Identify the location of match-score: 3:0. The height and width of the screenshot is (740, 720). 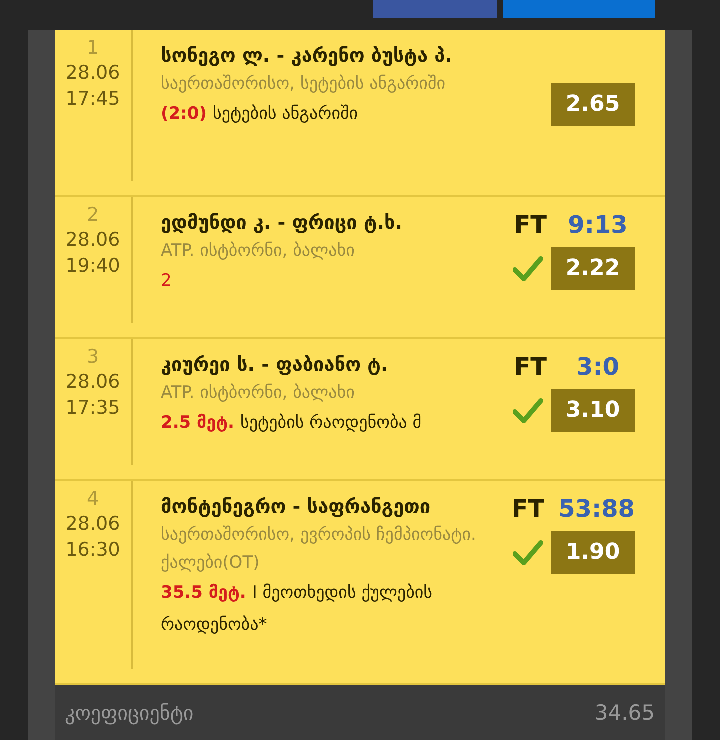
(598, 367).